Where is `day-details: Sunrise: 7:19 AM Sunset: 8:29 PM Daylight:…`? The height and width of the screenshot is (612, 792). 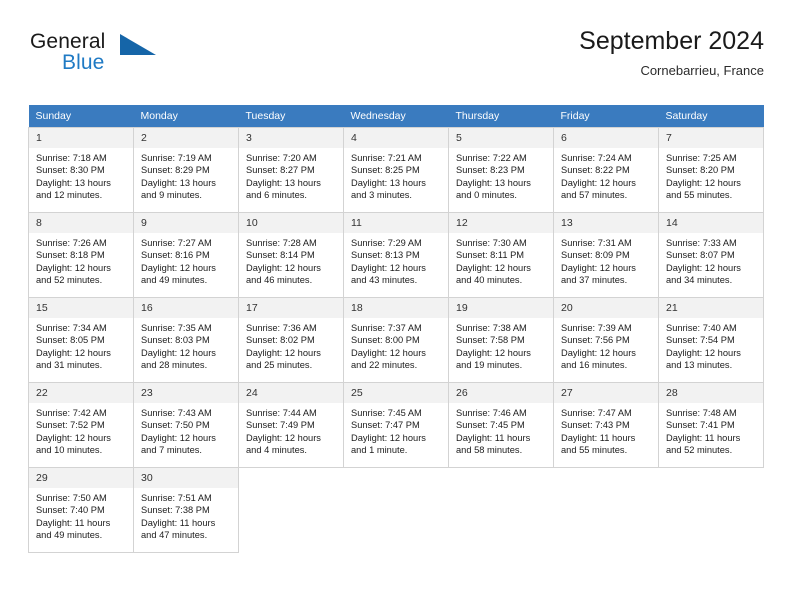 day-details: Sunrise: 7:19 AM Sunset: 8:29 PM Daylight:… is located at coordinates (186, 175).